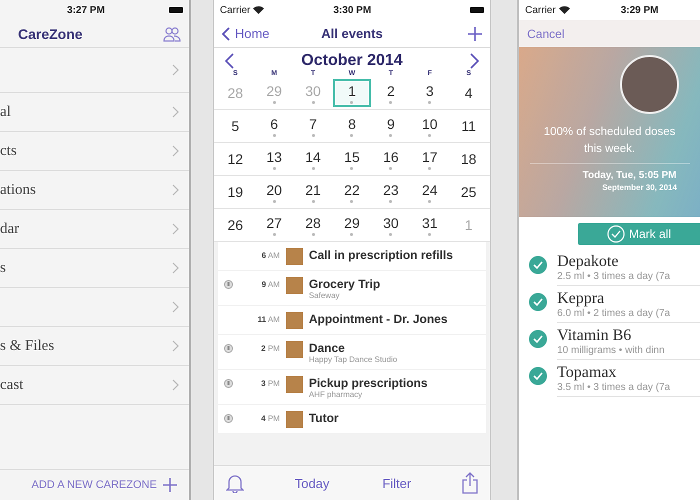  Describe the element at coordinates (351, 192) in the screenshot. I see `calendar-day: 22` at that location.